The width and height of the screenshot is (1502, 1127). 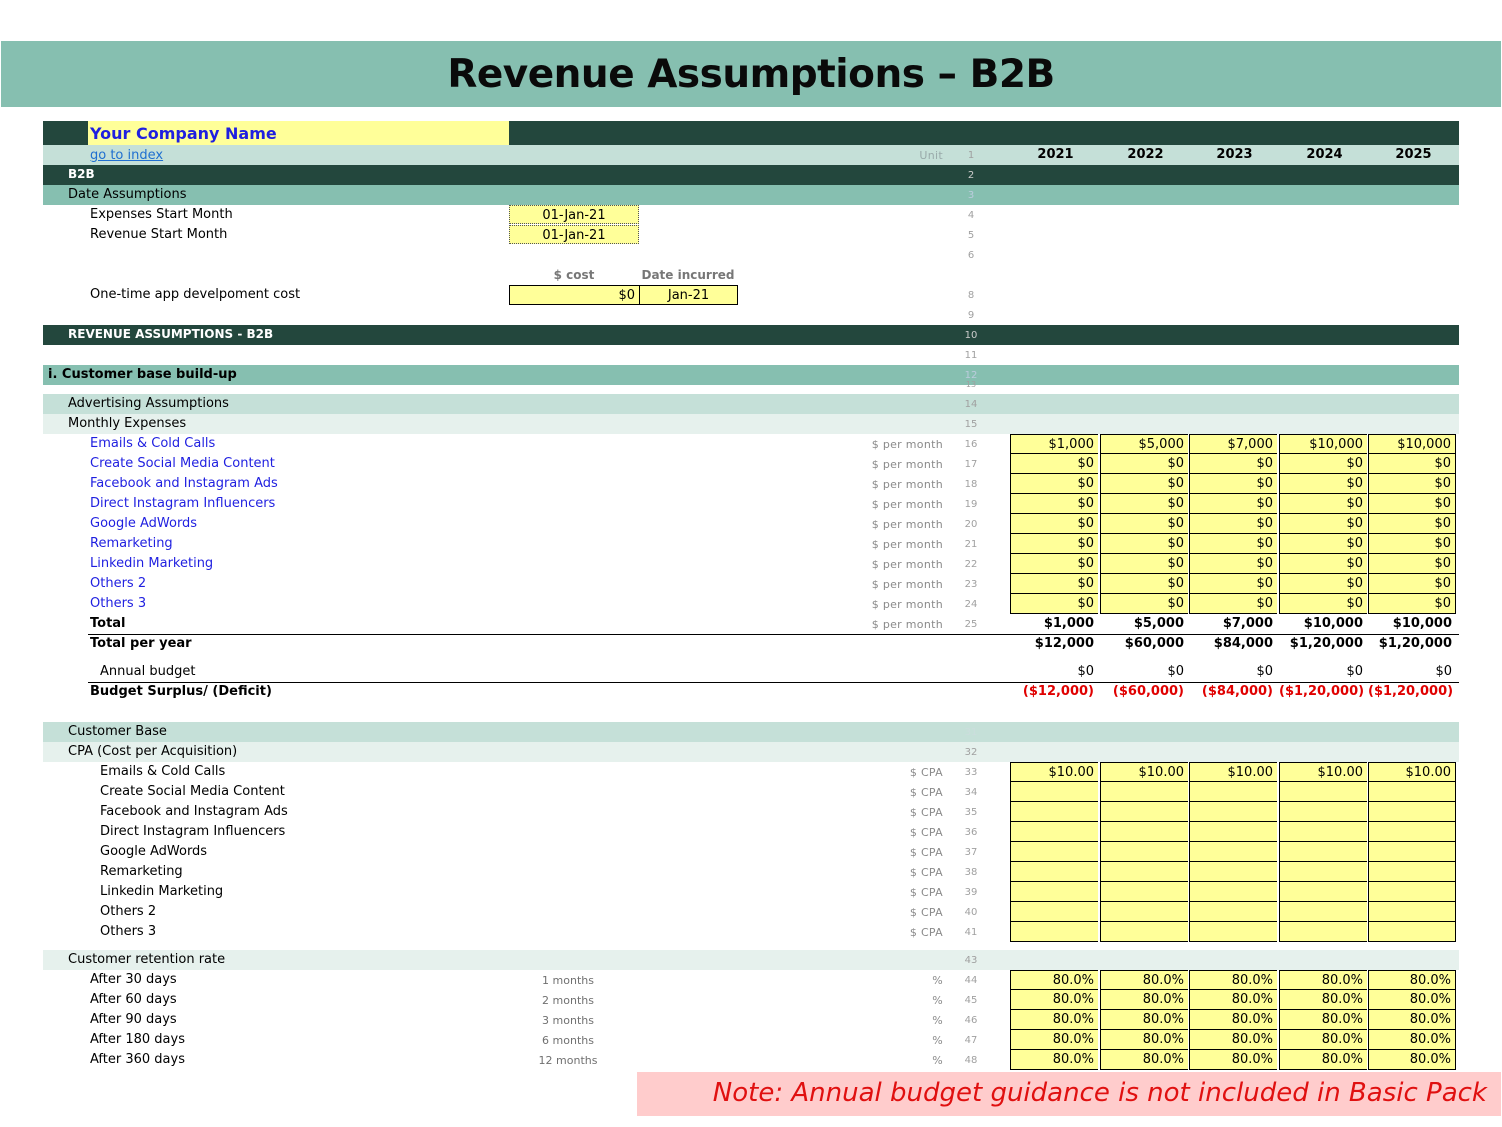 I want to click on budget-2023: $0, so click(x=1233, y=671).